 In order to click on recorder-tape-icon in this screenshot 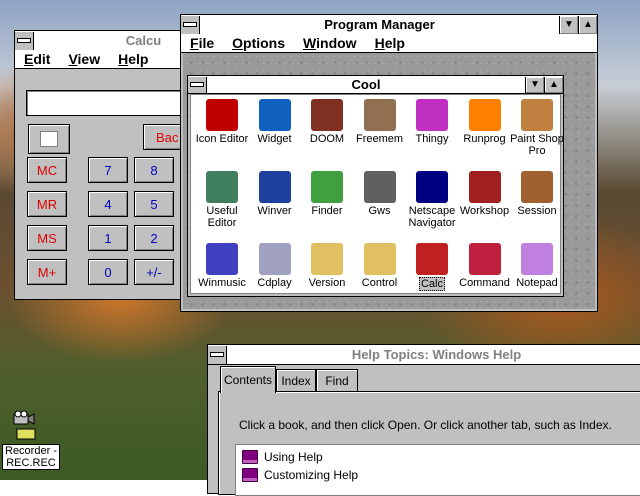, I will do `click(26, 434)`.